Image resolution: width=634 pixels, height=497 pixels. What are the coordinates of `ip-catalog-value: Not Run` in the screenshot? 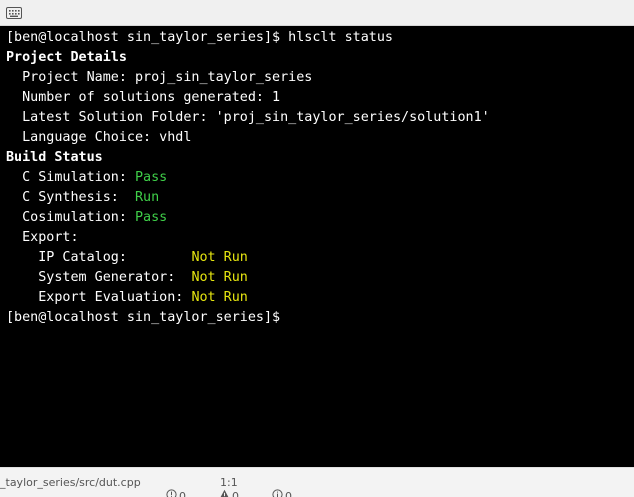 It's located at (219, 257).